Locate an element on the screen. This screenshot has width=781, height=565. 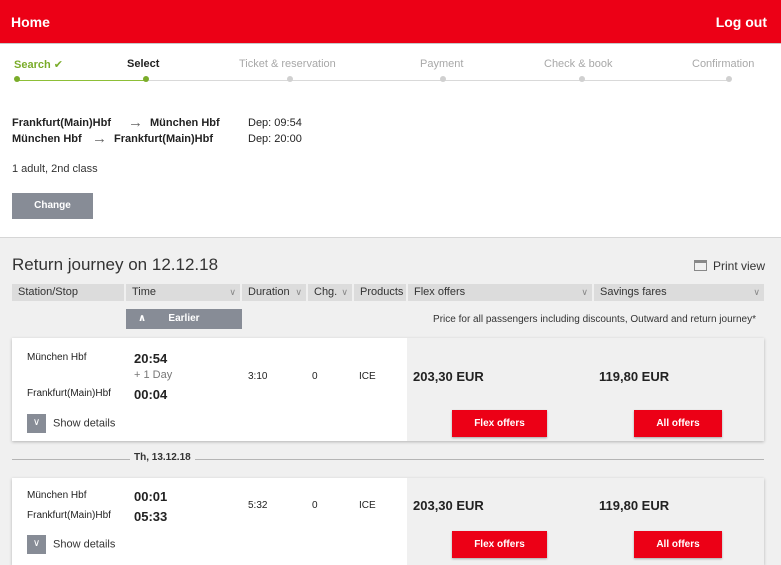
print-view-label: Print view is located at coordinates (738, 266).